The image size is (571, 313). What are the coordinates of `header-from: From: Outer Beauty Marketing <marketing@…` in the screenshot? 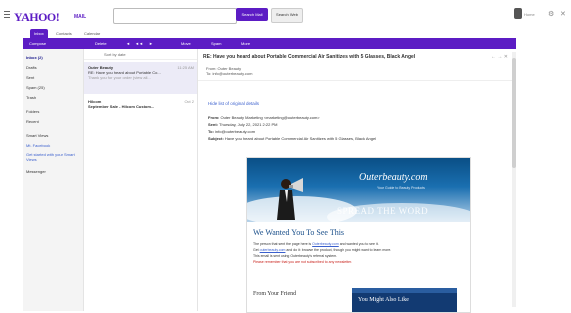 It's located at (264, 117).